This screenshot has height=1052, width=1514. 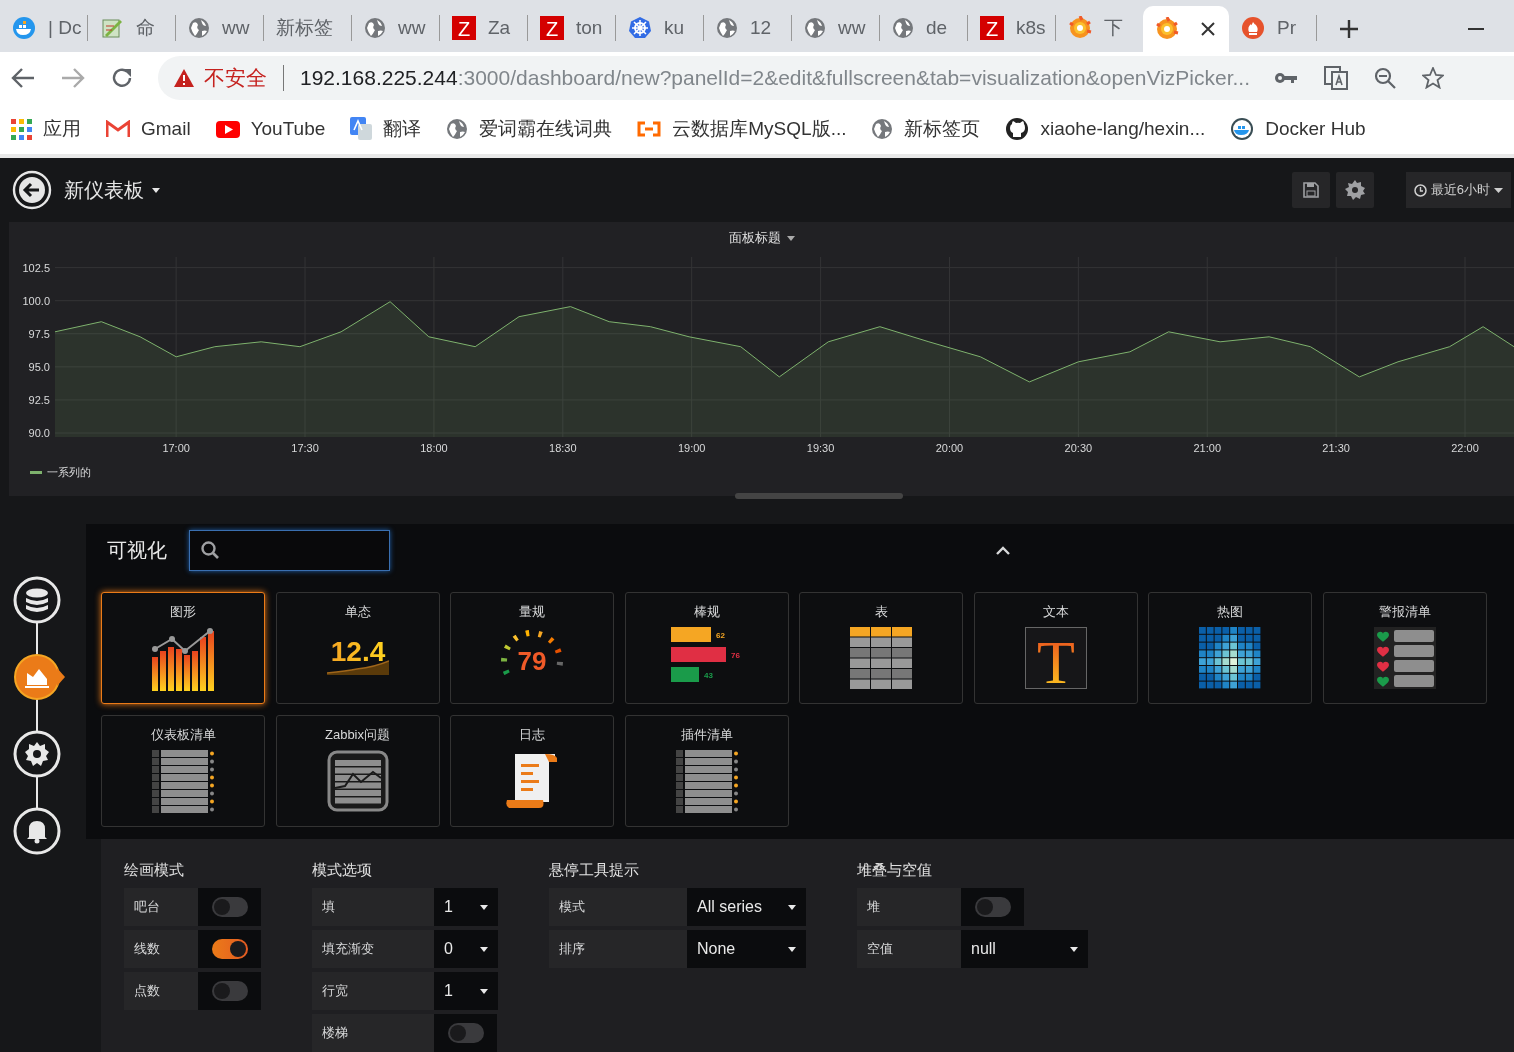 What do you see at coordinates (706, 654) in the screenshot?
I see `bar-gauge-drawing: 62 76 43` at bounding box center [706, 654].